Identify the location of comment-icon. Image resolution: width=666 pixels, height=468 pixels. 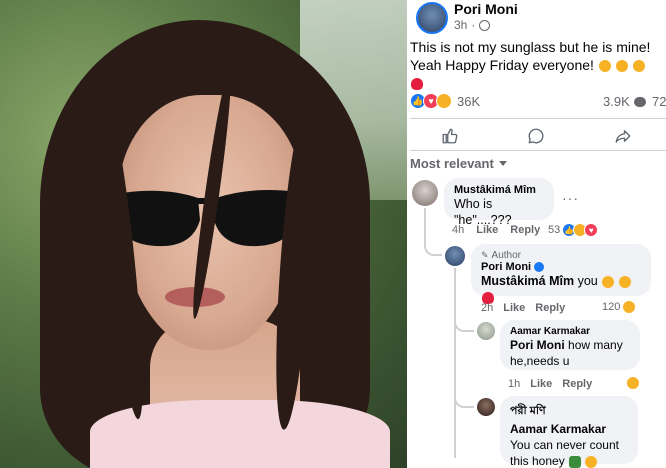
(536, 136).